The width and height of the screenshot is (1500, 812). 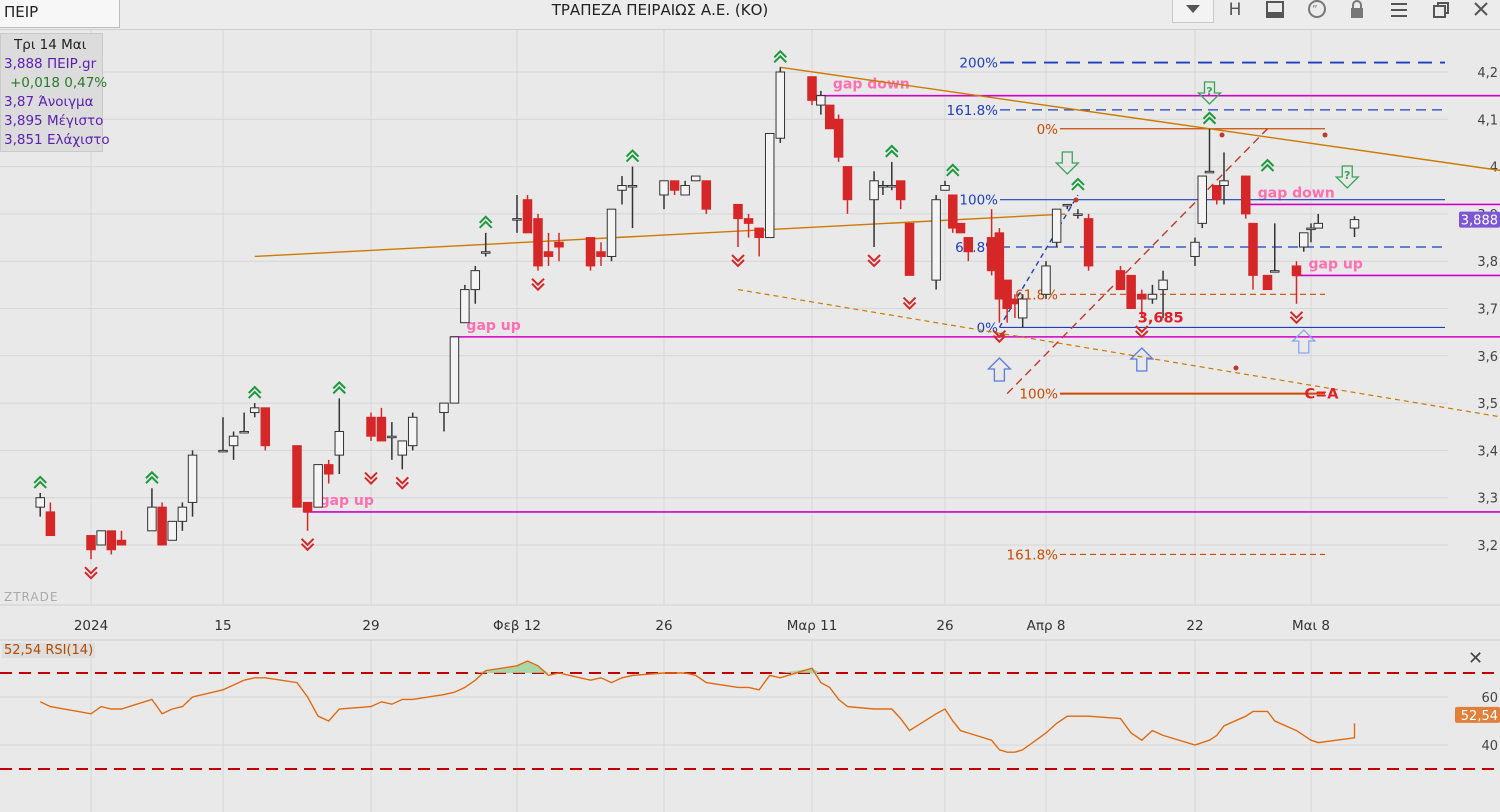 I want to click on dropdown-button, so click(x=1193, y=11).